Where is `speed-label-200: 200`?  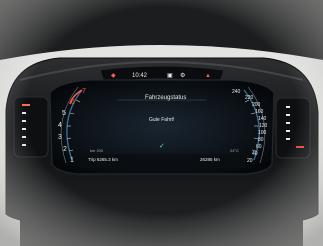
speed-label-200: 200 is located at coordinates (256, 105).